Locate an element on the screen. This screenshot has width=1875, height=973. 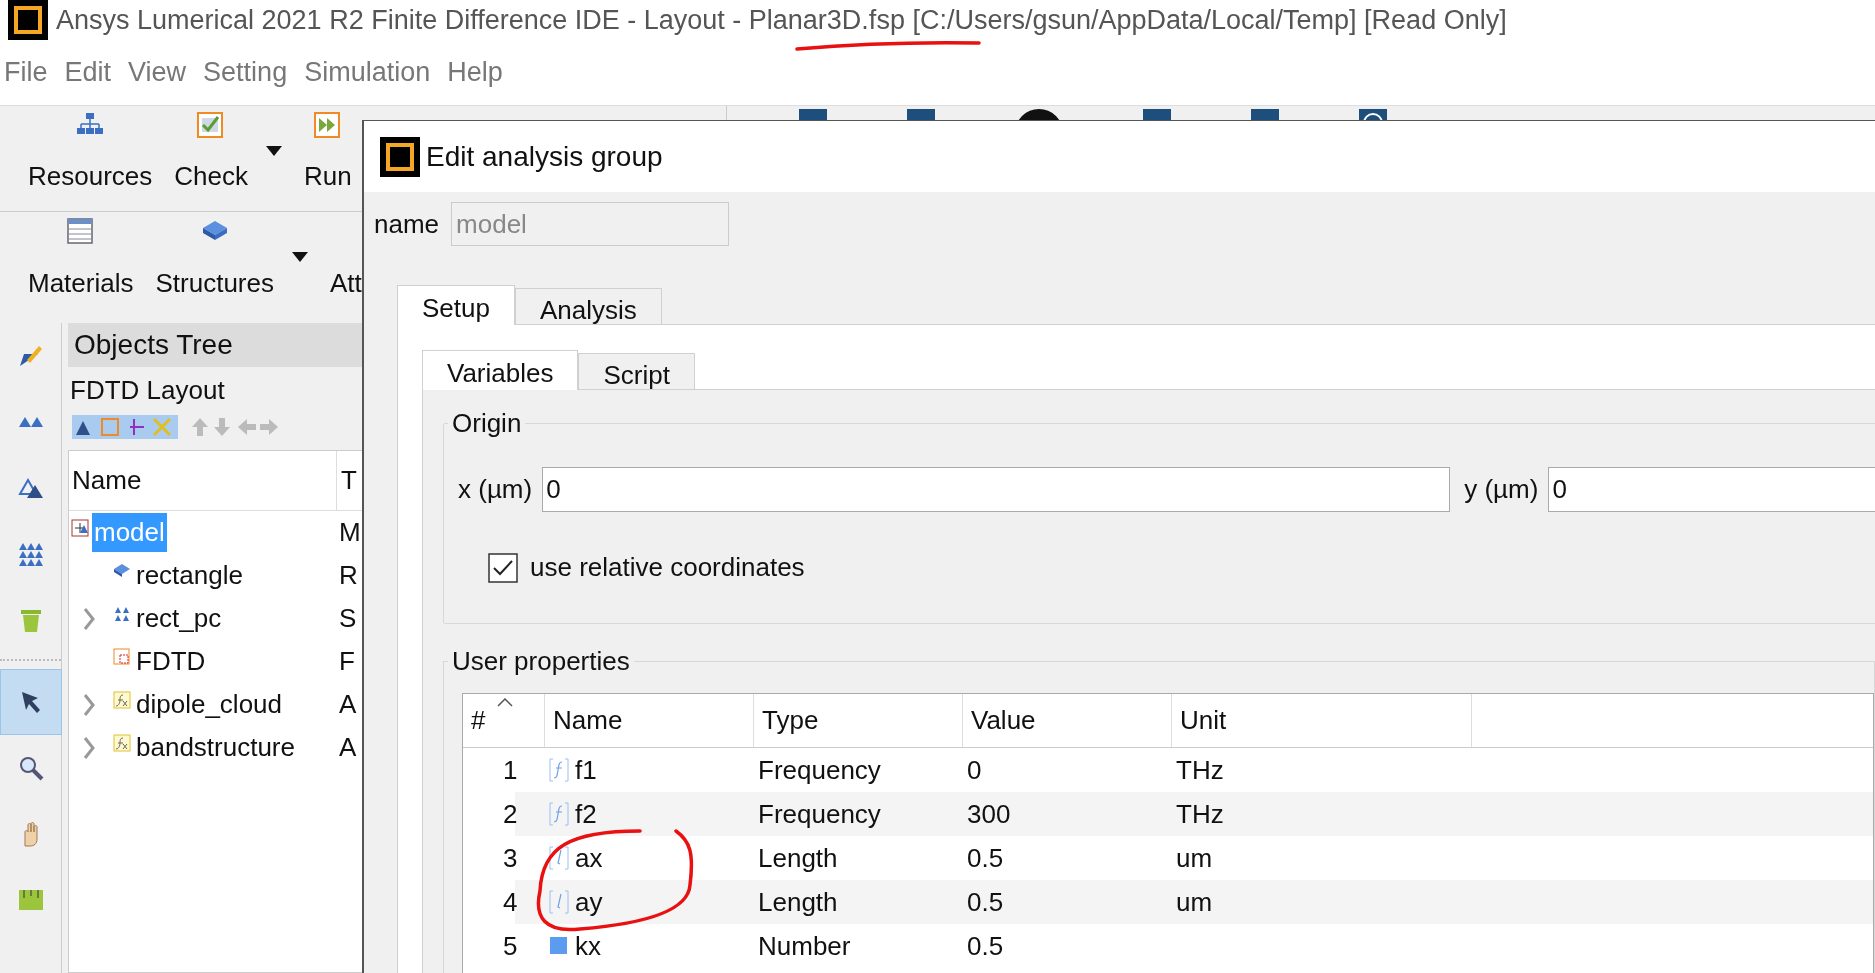
table-cell-text: f2 is located at coordinates (586, 814).